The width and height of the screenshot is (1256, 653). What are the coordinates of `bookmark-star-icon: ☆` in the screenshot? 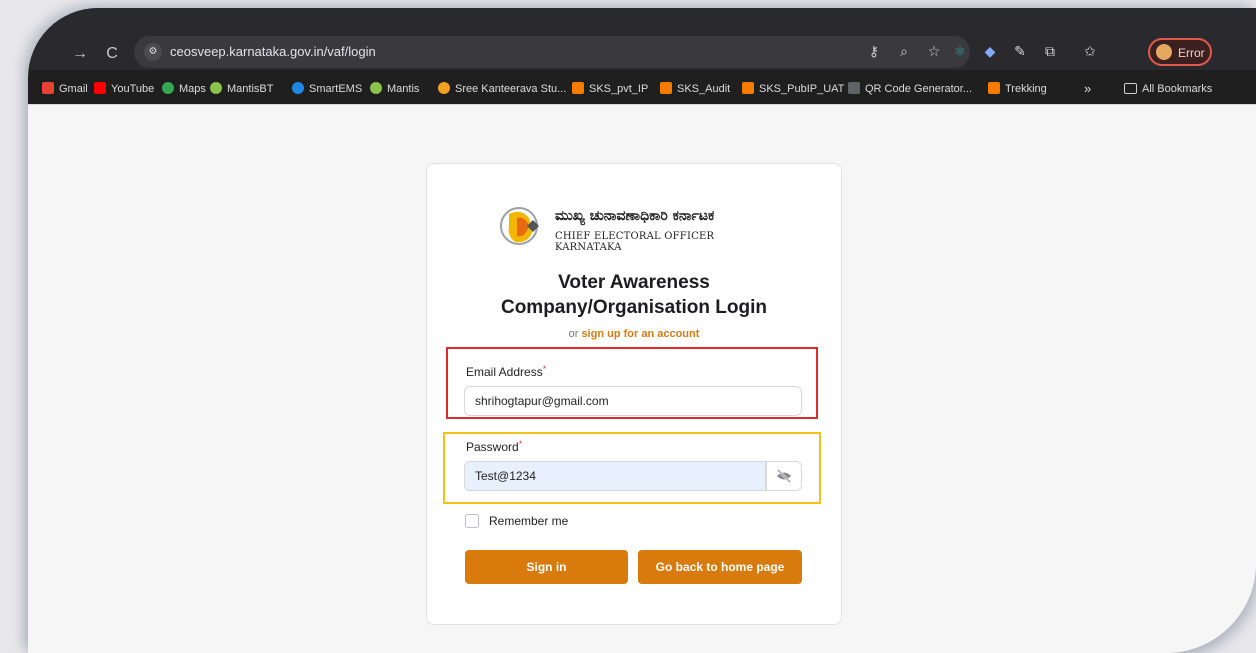 It's located at (934, 52).